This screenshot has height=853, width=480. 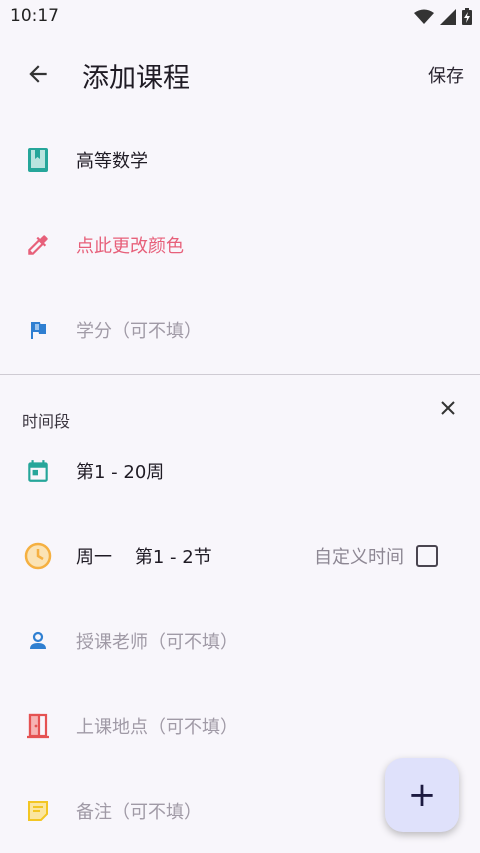 What do you see at coordinates (38, 160) in the screenshot?
I see `book-icon` at bounding box center [38, 160].